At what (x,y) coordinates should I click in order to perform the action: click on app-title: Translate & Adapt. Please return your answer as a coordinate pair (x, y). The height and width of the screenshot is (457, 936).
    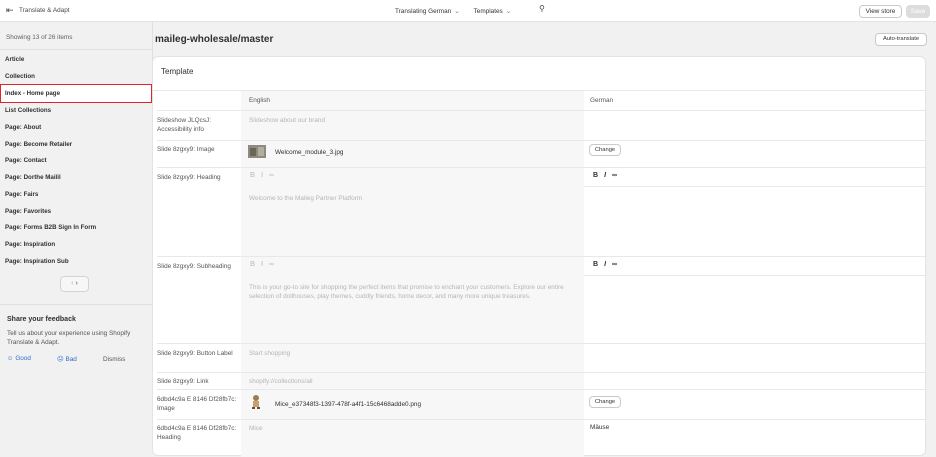
    Looking at the image, I should click on (44, 10).